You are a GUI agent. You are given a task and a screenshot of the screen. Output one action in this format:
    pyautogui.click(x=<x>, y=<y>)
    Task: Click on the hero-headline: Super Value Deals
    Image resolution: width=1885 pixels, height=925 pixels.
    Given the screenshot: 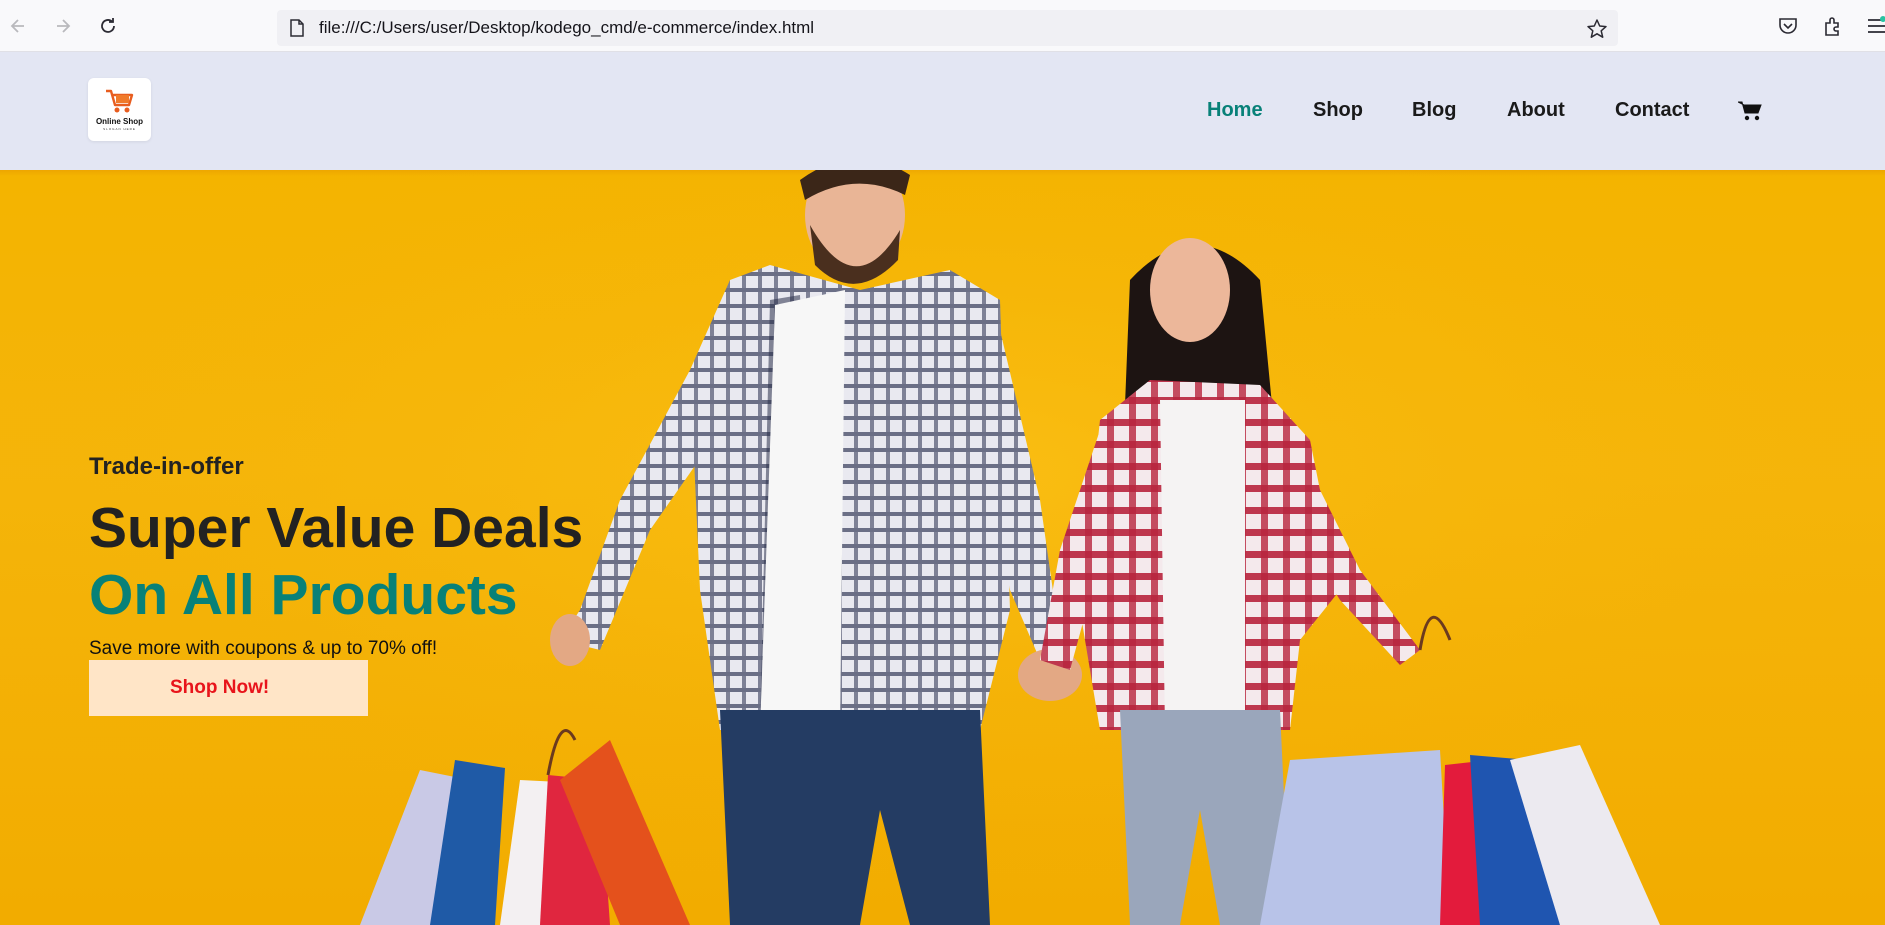 What is the action you would take?
    pyautogui.click(x=336, y=528)
    